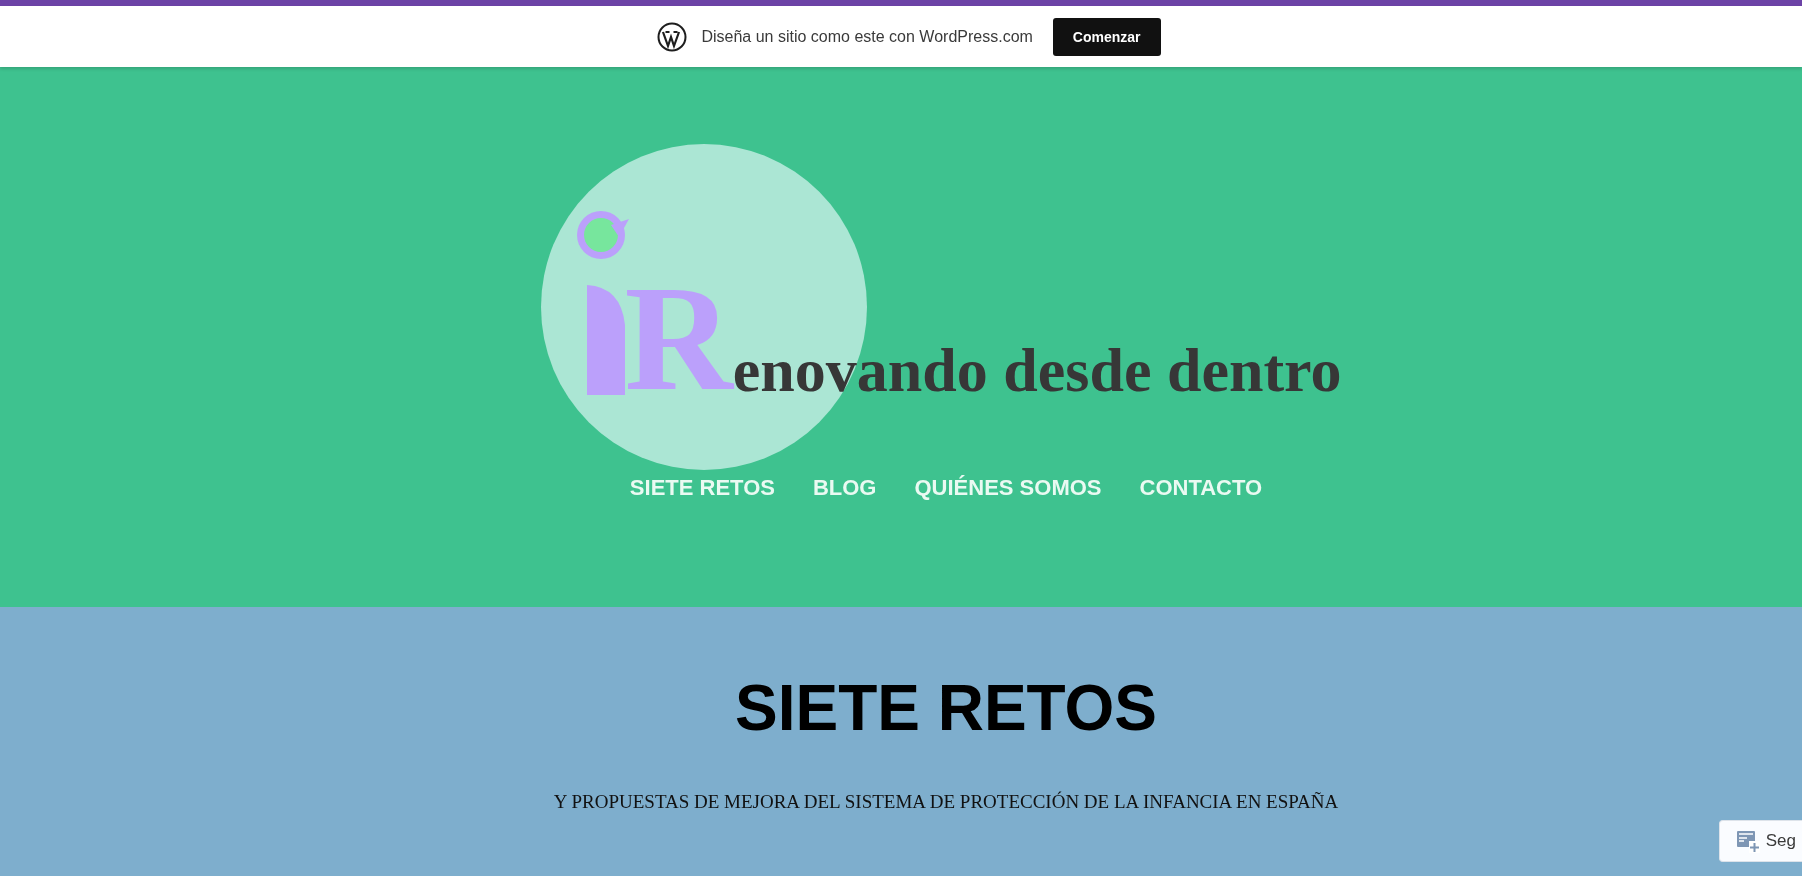 This screenshot has width=1802, height=876. Describe the element at coordinates (1201, 488) in the screenshot. I see `nav-link: CONTACTO` at that location.